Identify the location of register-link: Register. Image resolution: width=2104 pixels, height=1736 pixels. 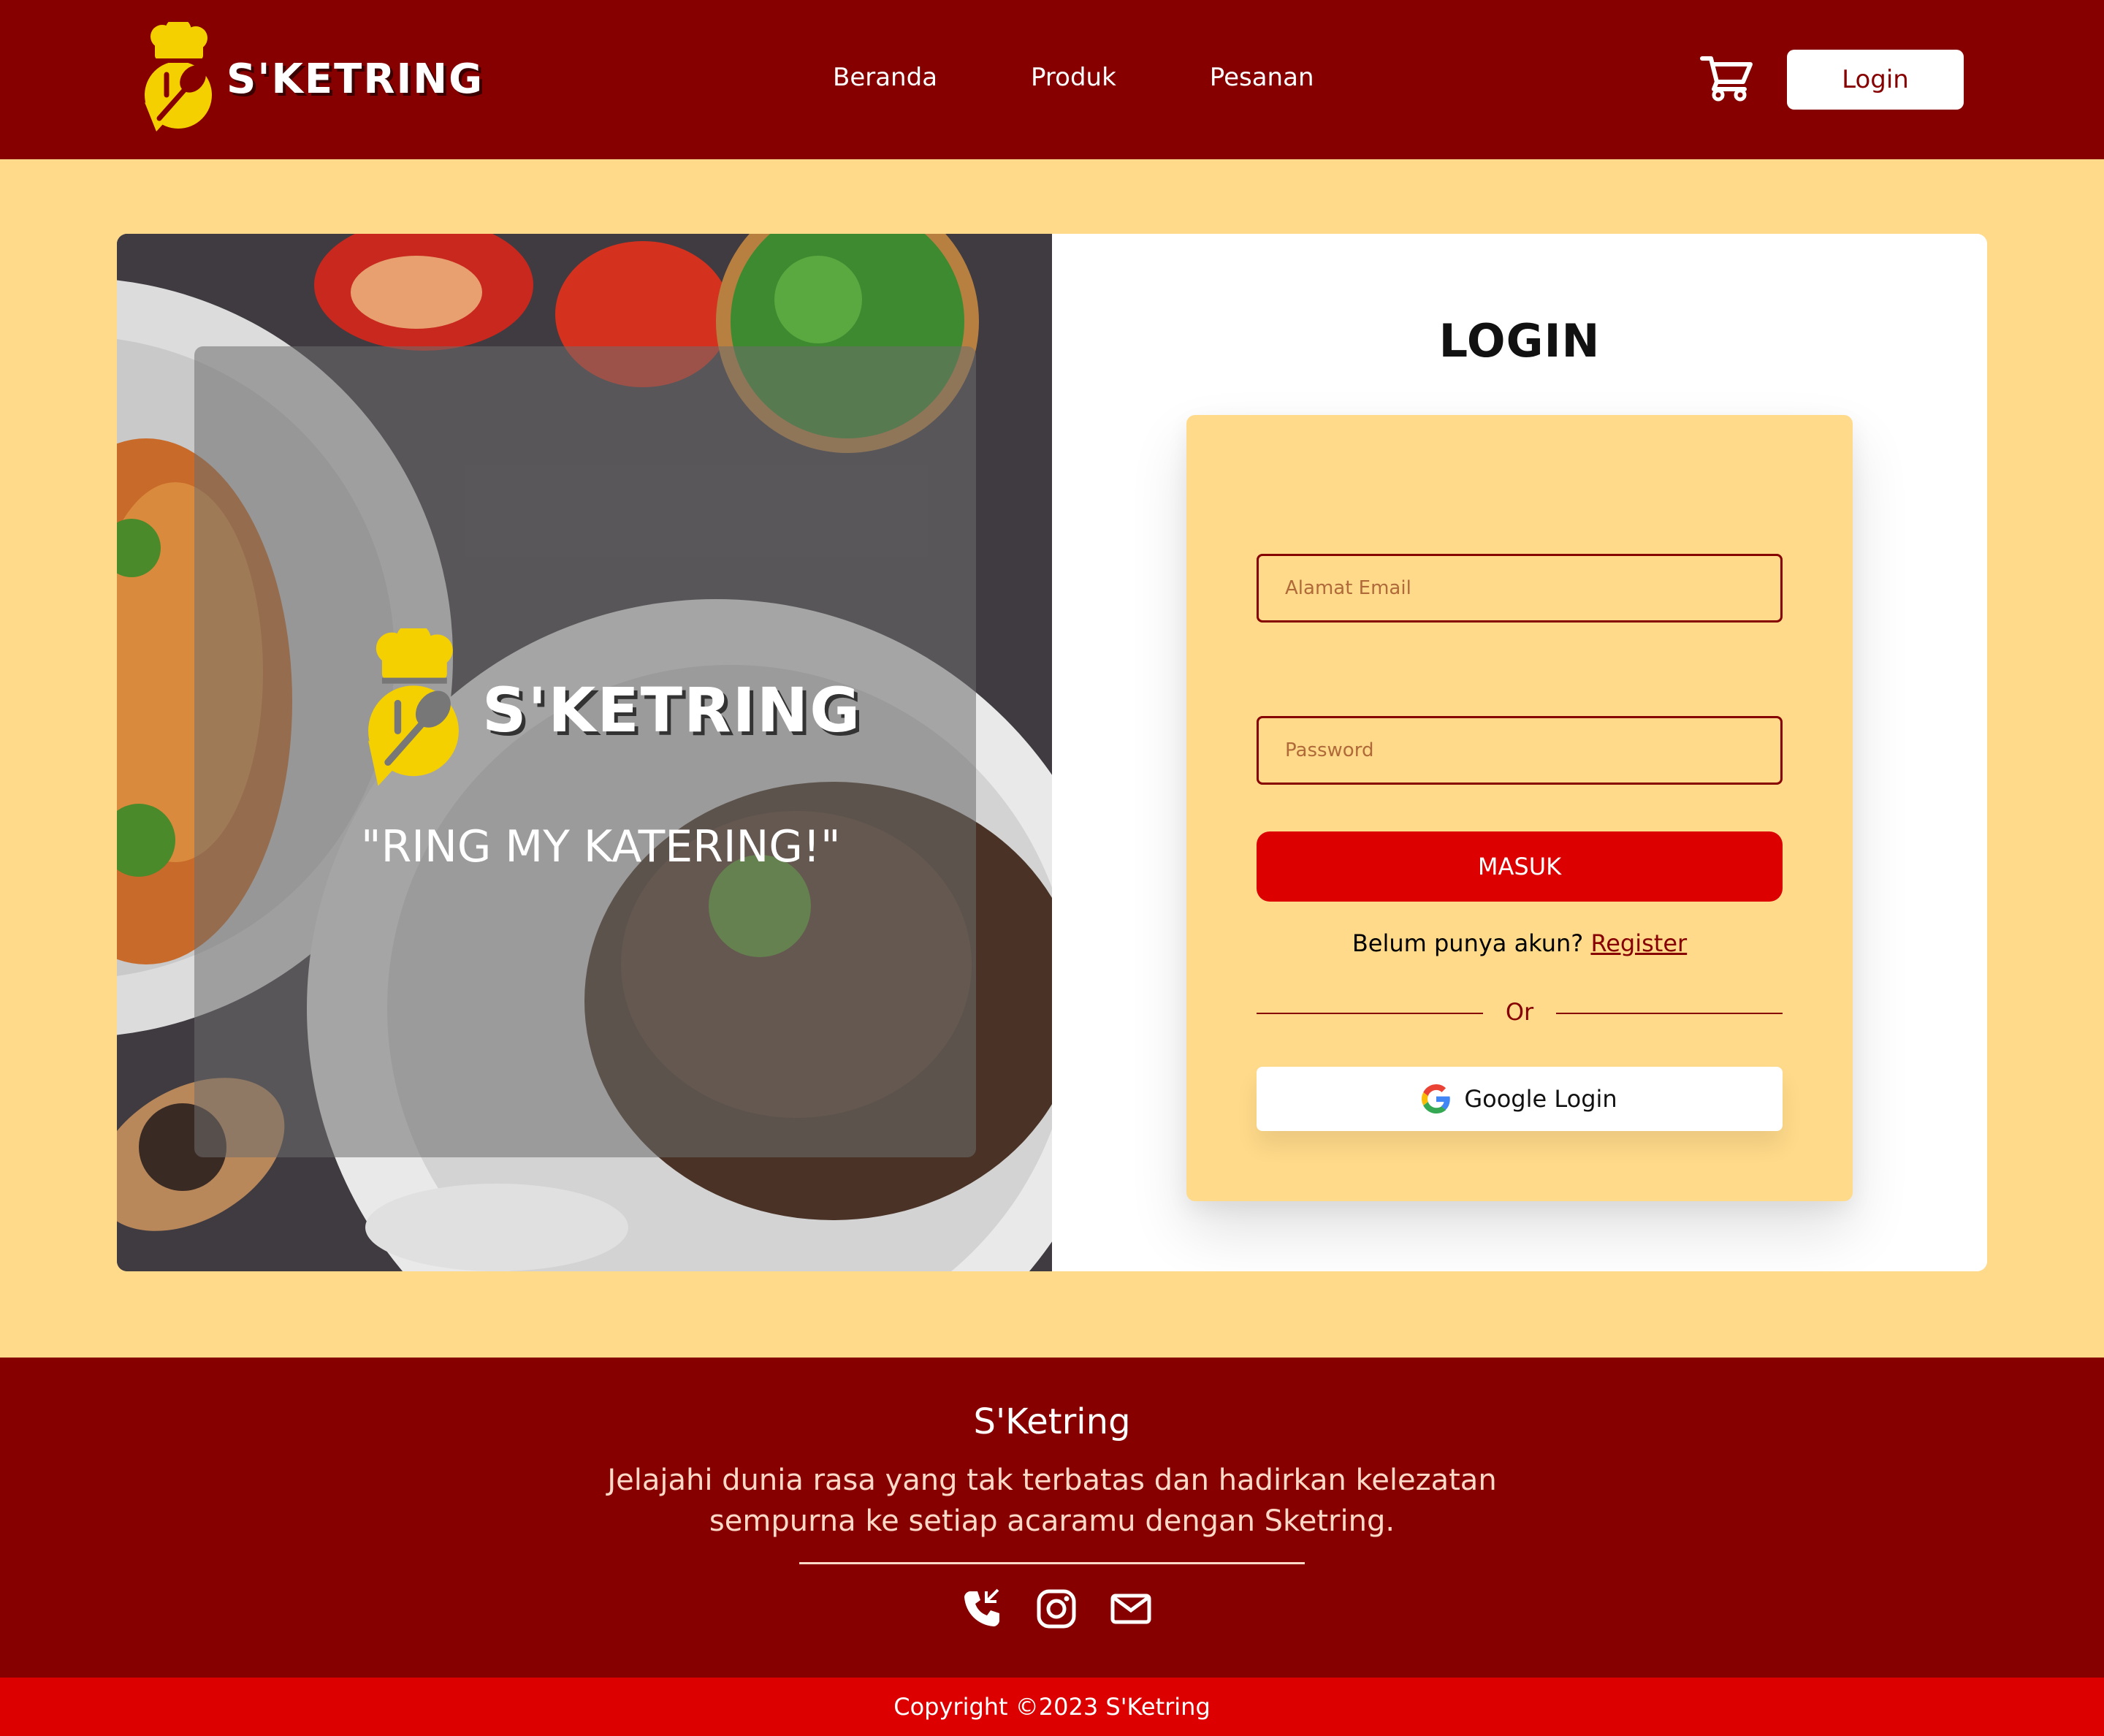
(1638, 943).